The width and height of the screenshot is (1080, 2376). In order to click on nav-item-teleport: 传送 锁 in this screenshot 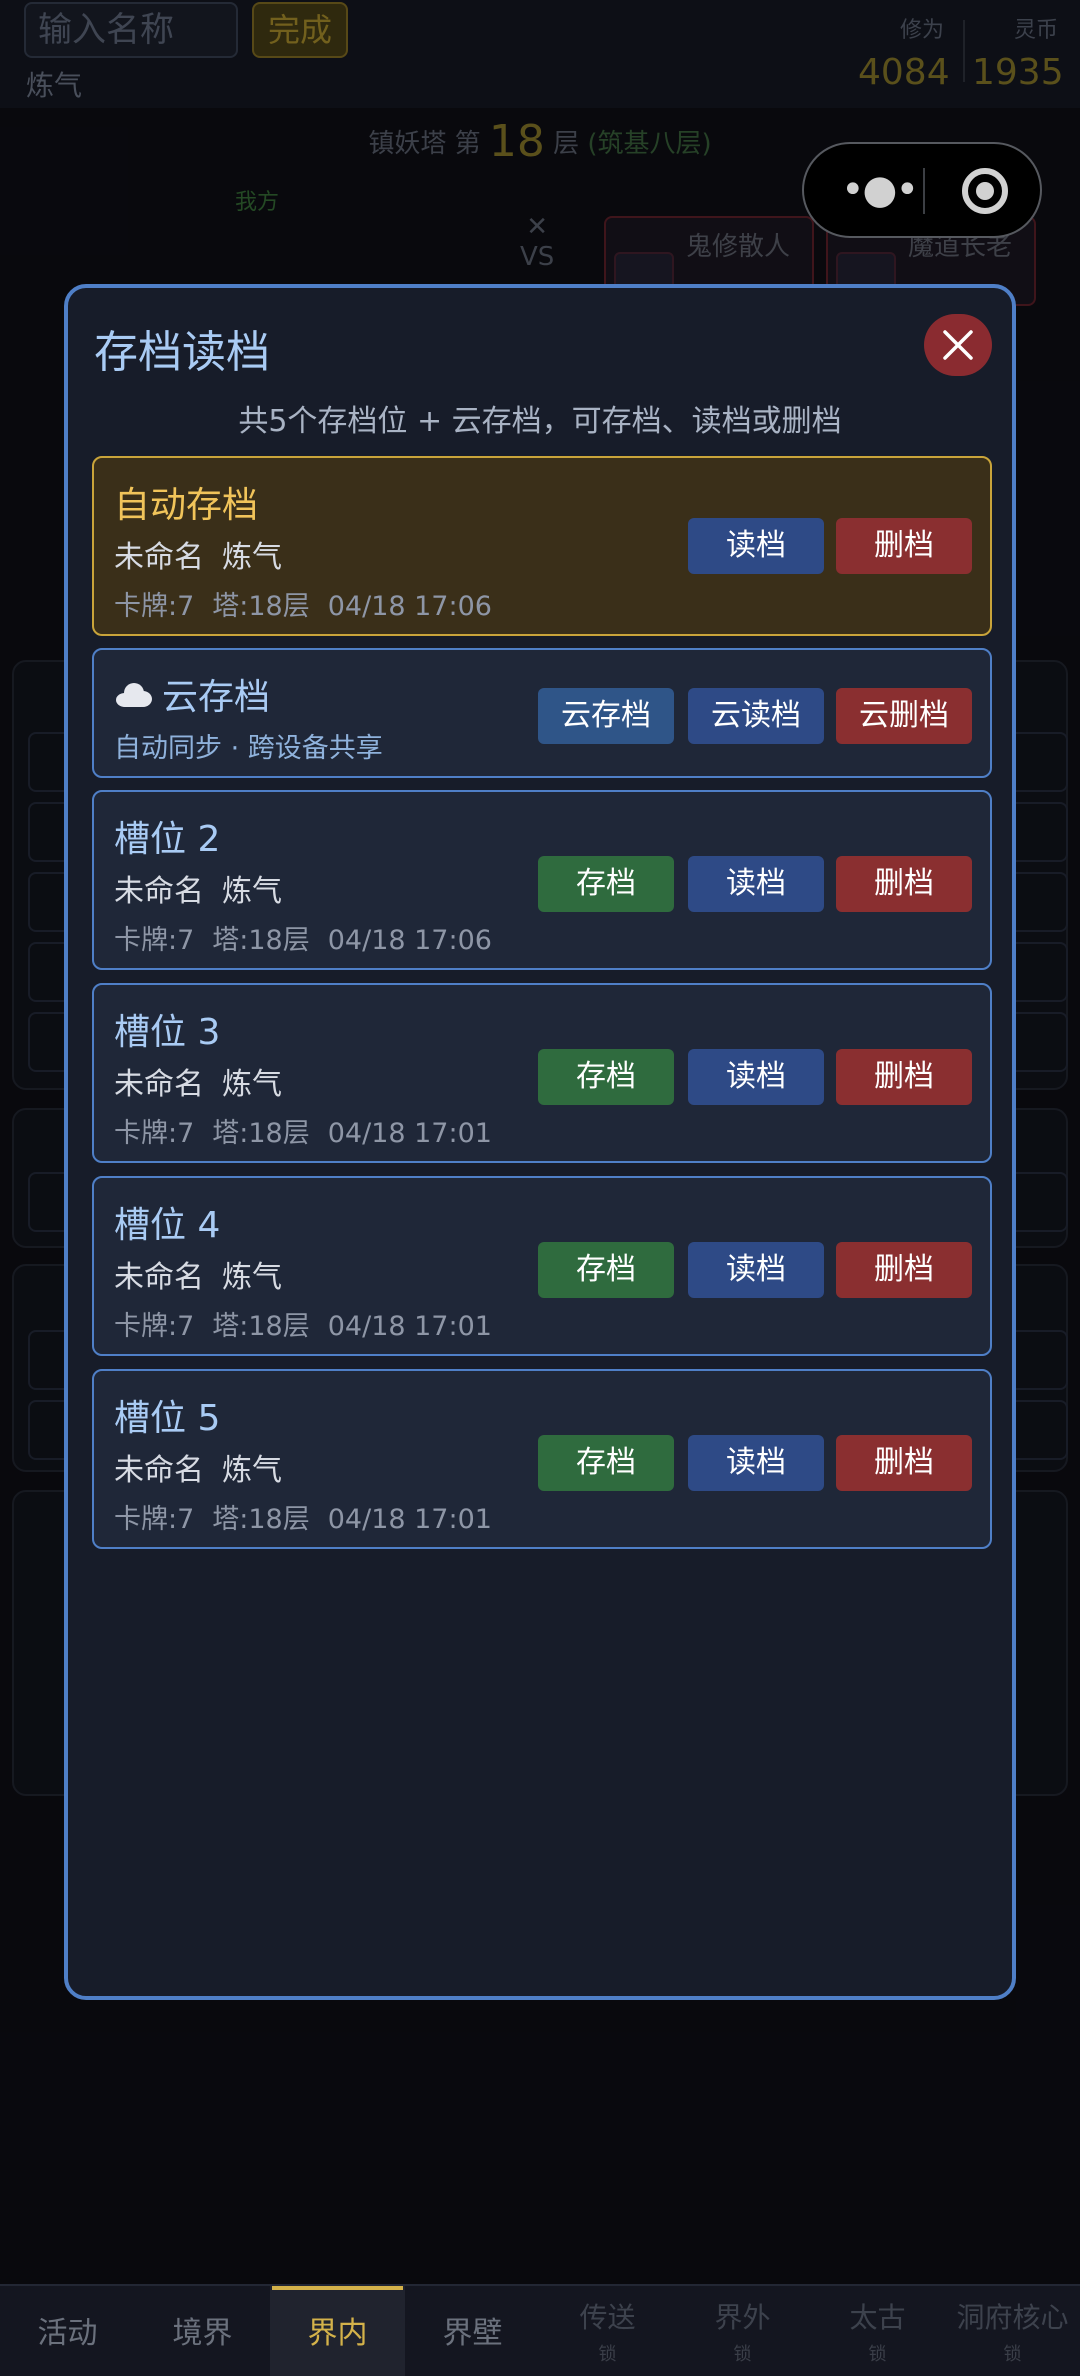, I will do `click(607, 2331)`.